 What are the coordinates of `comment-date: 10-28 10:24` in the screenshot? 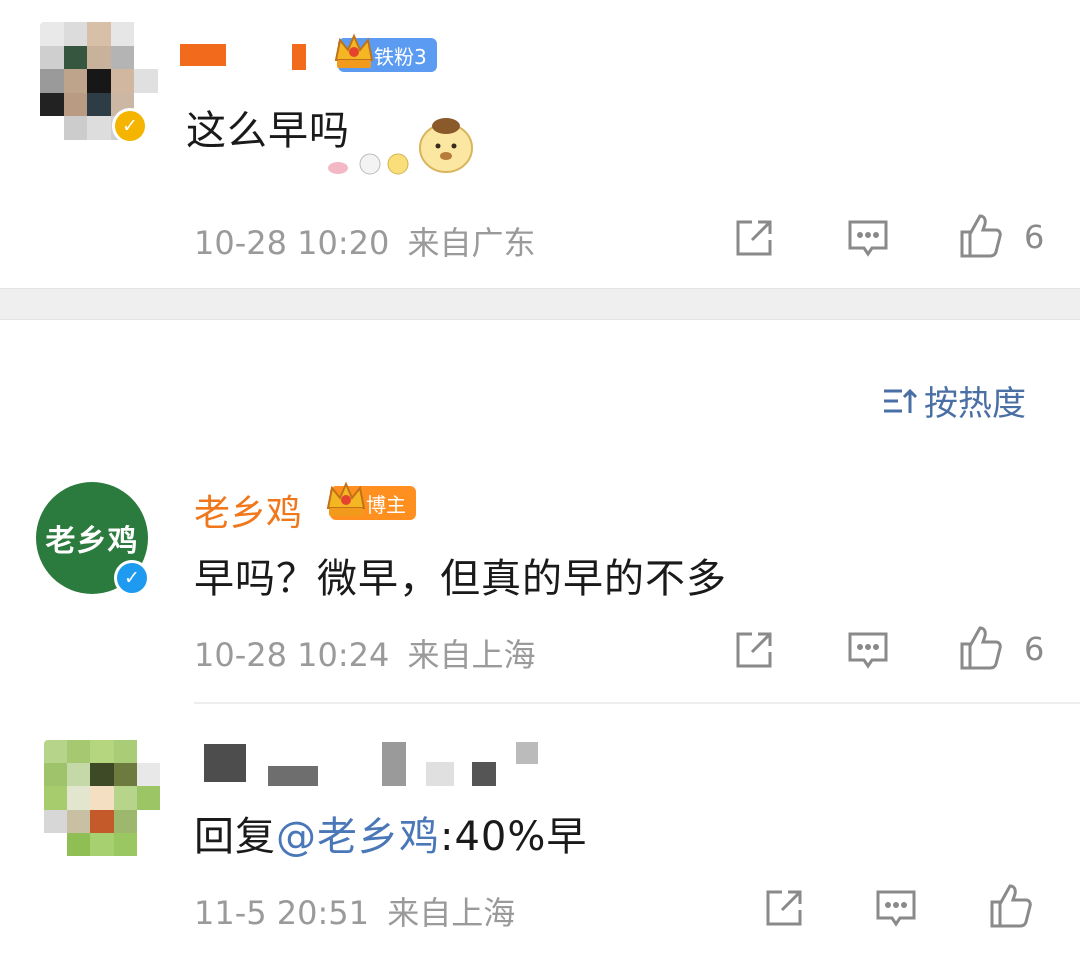 It's located at (292, 655).